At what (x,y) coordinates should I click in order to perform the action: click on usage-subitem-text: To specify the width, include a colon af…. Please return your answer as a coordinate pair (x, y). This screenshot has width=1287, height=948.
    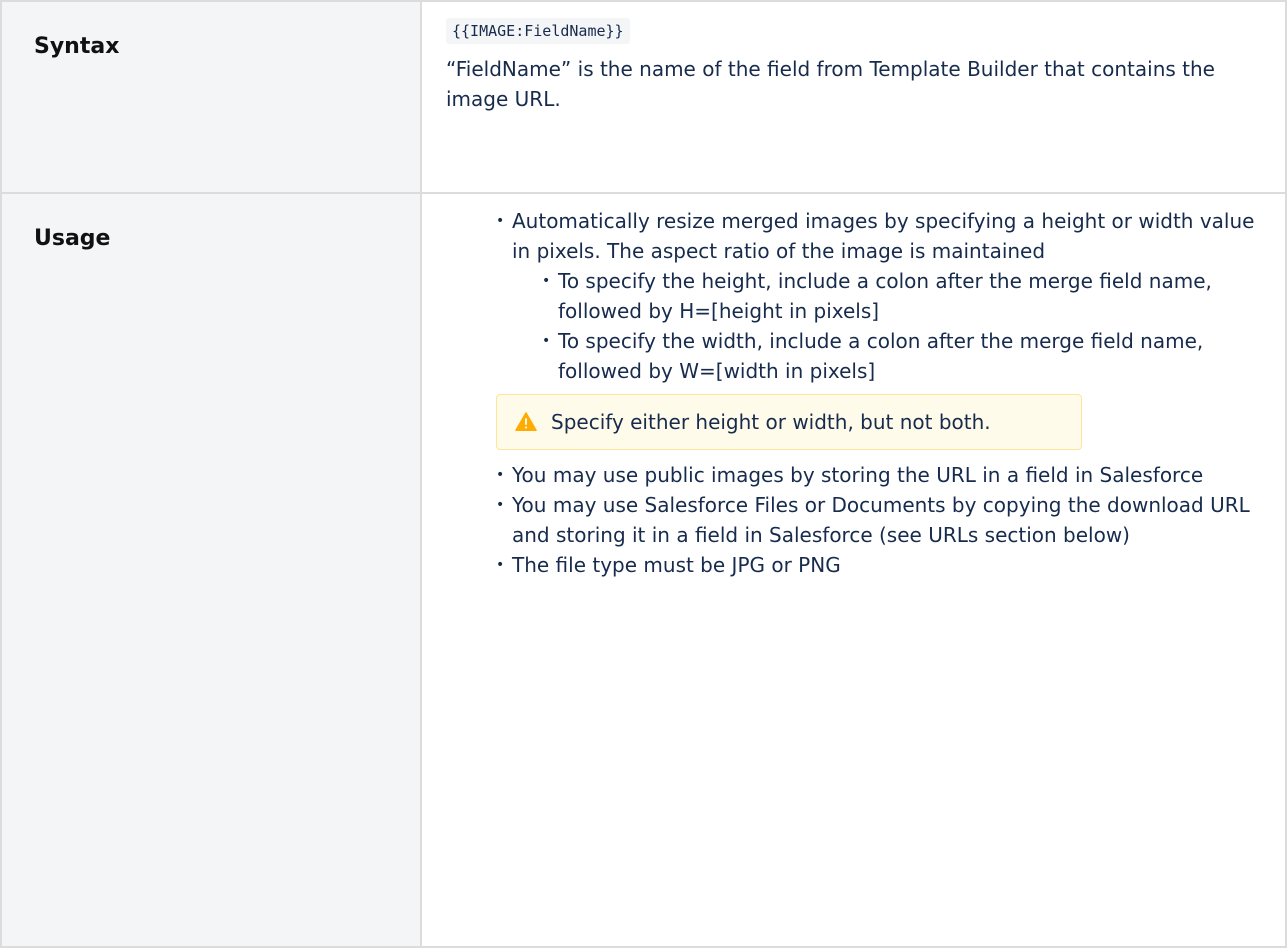
    Looking at the image, I should click on (881, 356).